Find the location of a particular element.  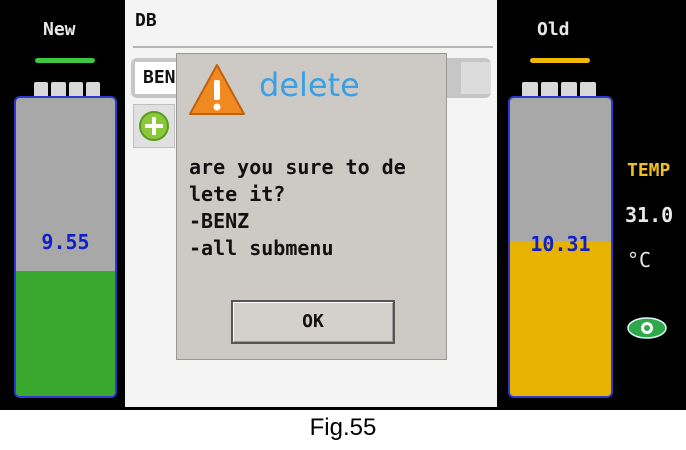

db-divider is located at coordinates (313, 47).